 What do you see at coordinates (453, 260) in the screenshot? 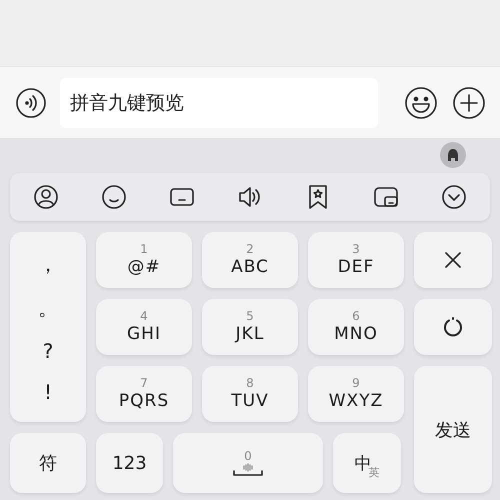
I see `close-icon` at bounding box center [453, 260].